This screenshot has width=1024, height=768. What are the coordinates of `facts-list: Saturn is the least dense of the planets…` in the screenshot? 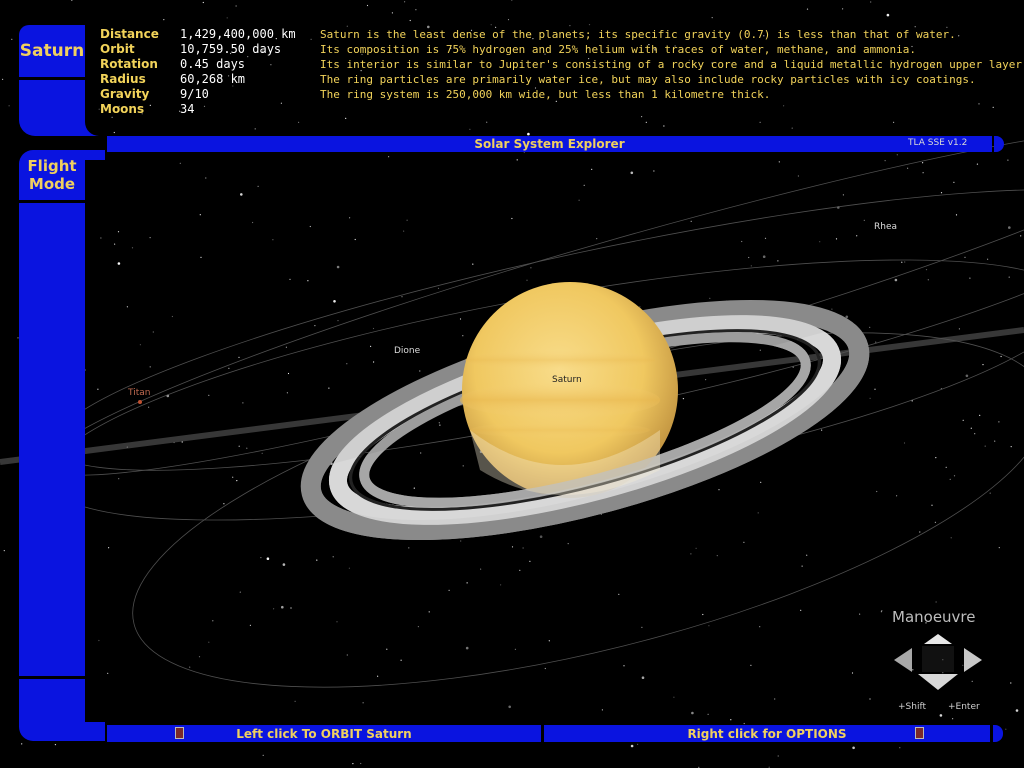 It's located at (672, 64).